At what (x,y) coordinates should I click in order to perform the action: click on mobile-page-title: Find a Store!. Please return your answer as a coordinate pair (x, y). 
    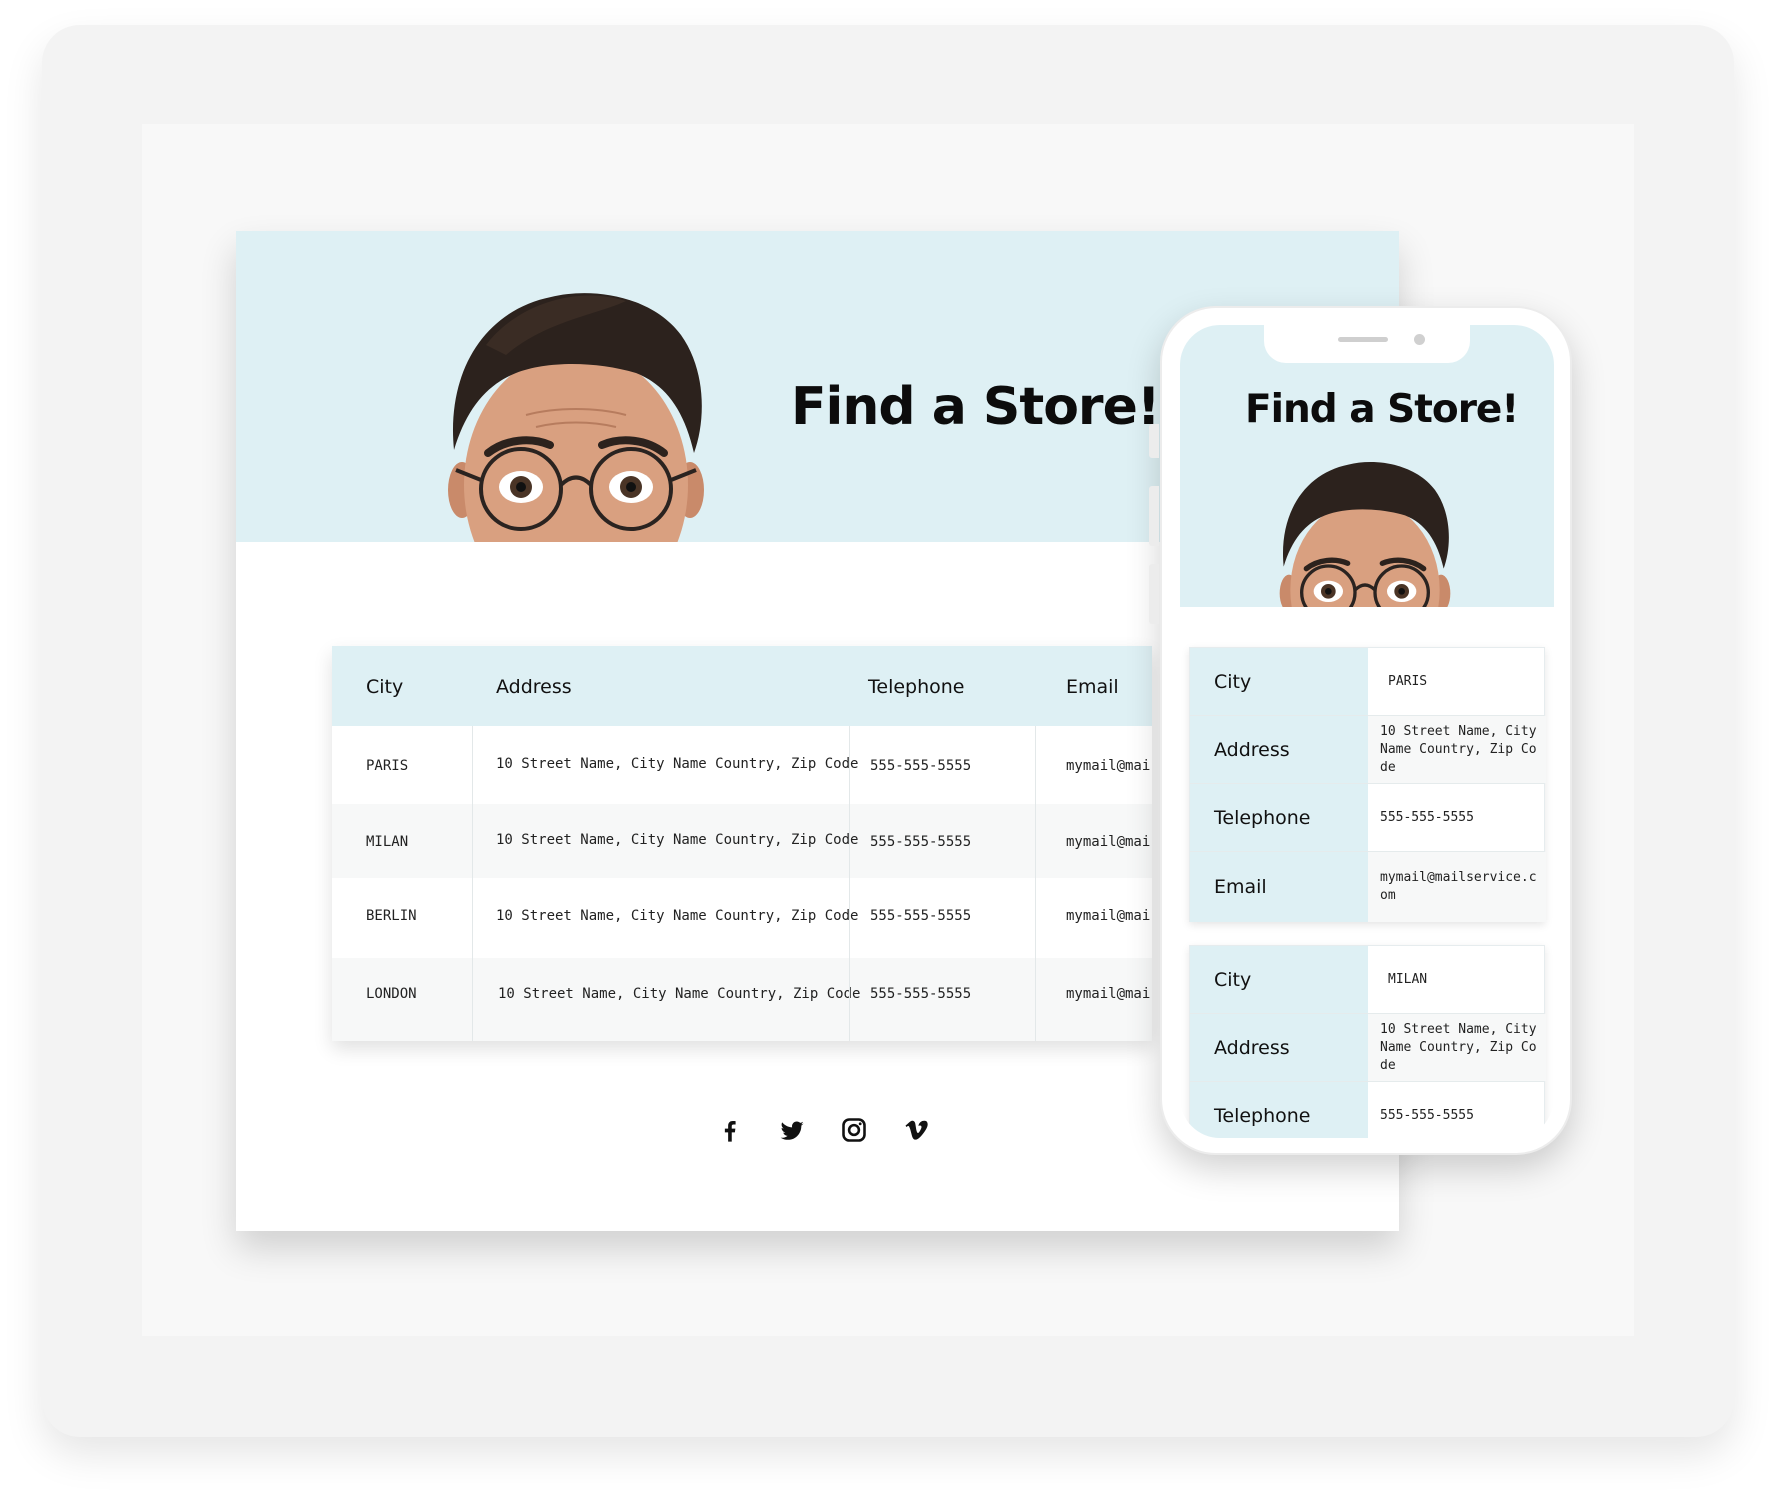
    Looking at the image, I should click on (1382, 409).